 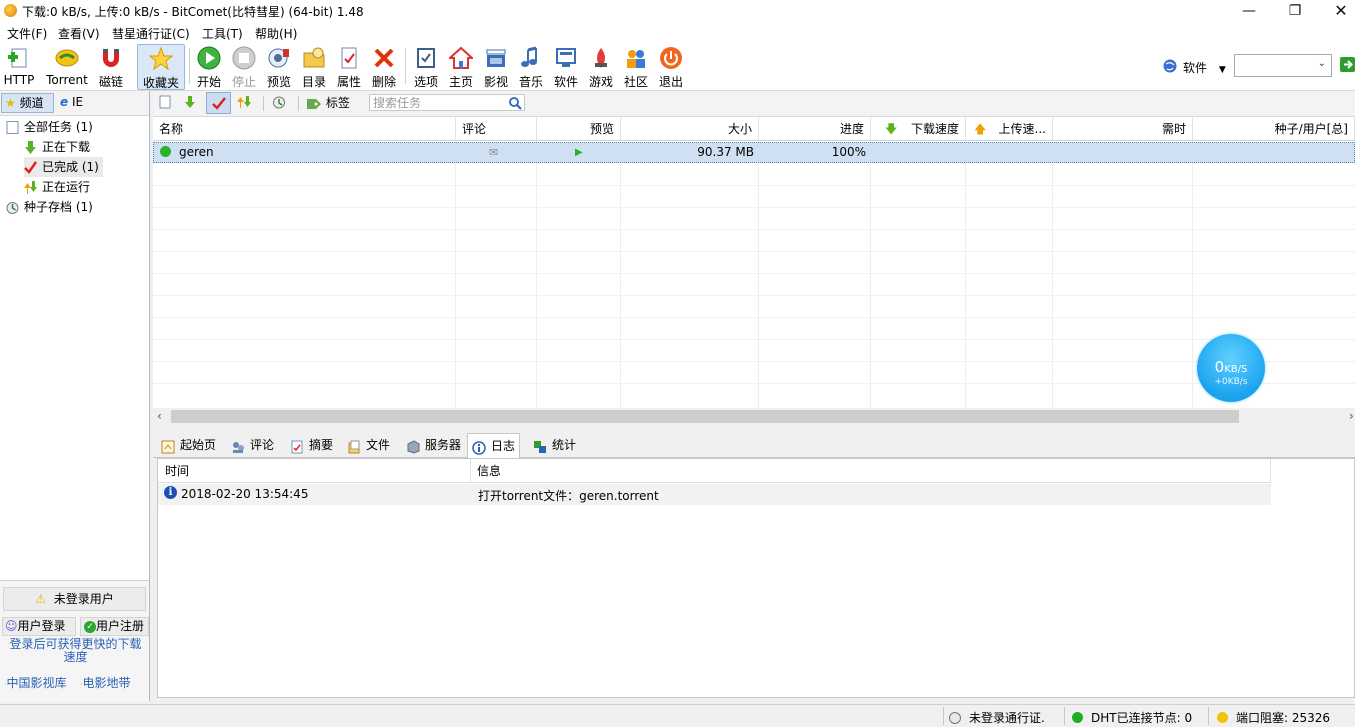 I want to click on menu-tools: 工具(T), so click(x=222, y=33).